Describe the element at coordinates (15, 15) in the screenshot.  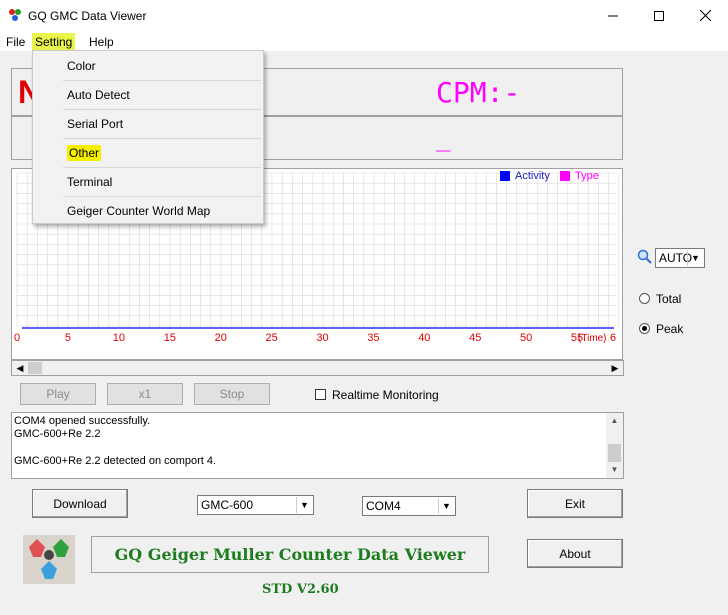
I see `app-icon` at that location.